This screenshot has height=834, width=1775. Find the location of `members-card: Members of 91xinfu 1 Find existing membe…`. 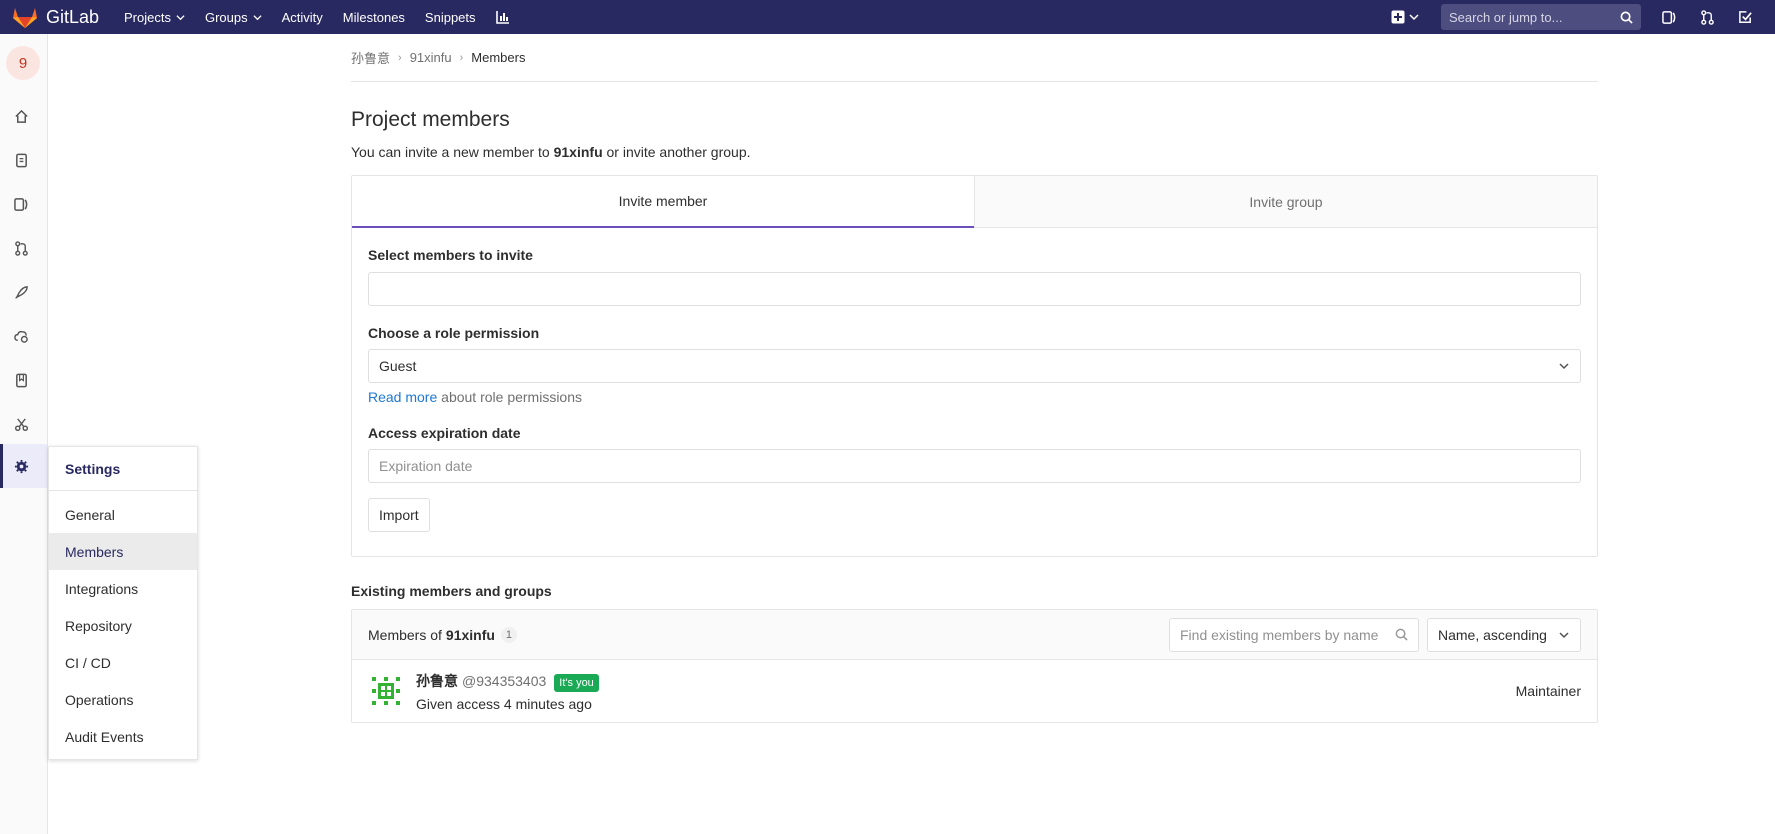

members-card: Members of 91xinfu 1 Find existing membe… is located at coordinates (974, 666).